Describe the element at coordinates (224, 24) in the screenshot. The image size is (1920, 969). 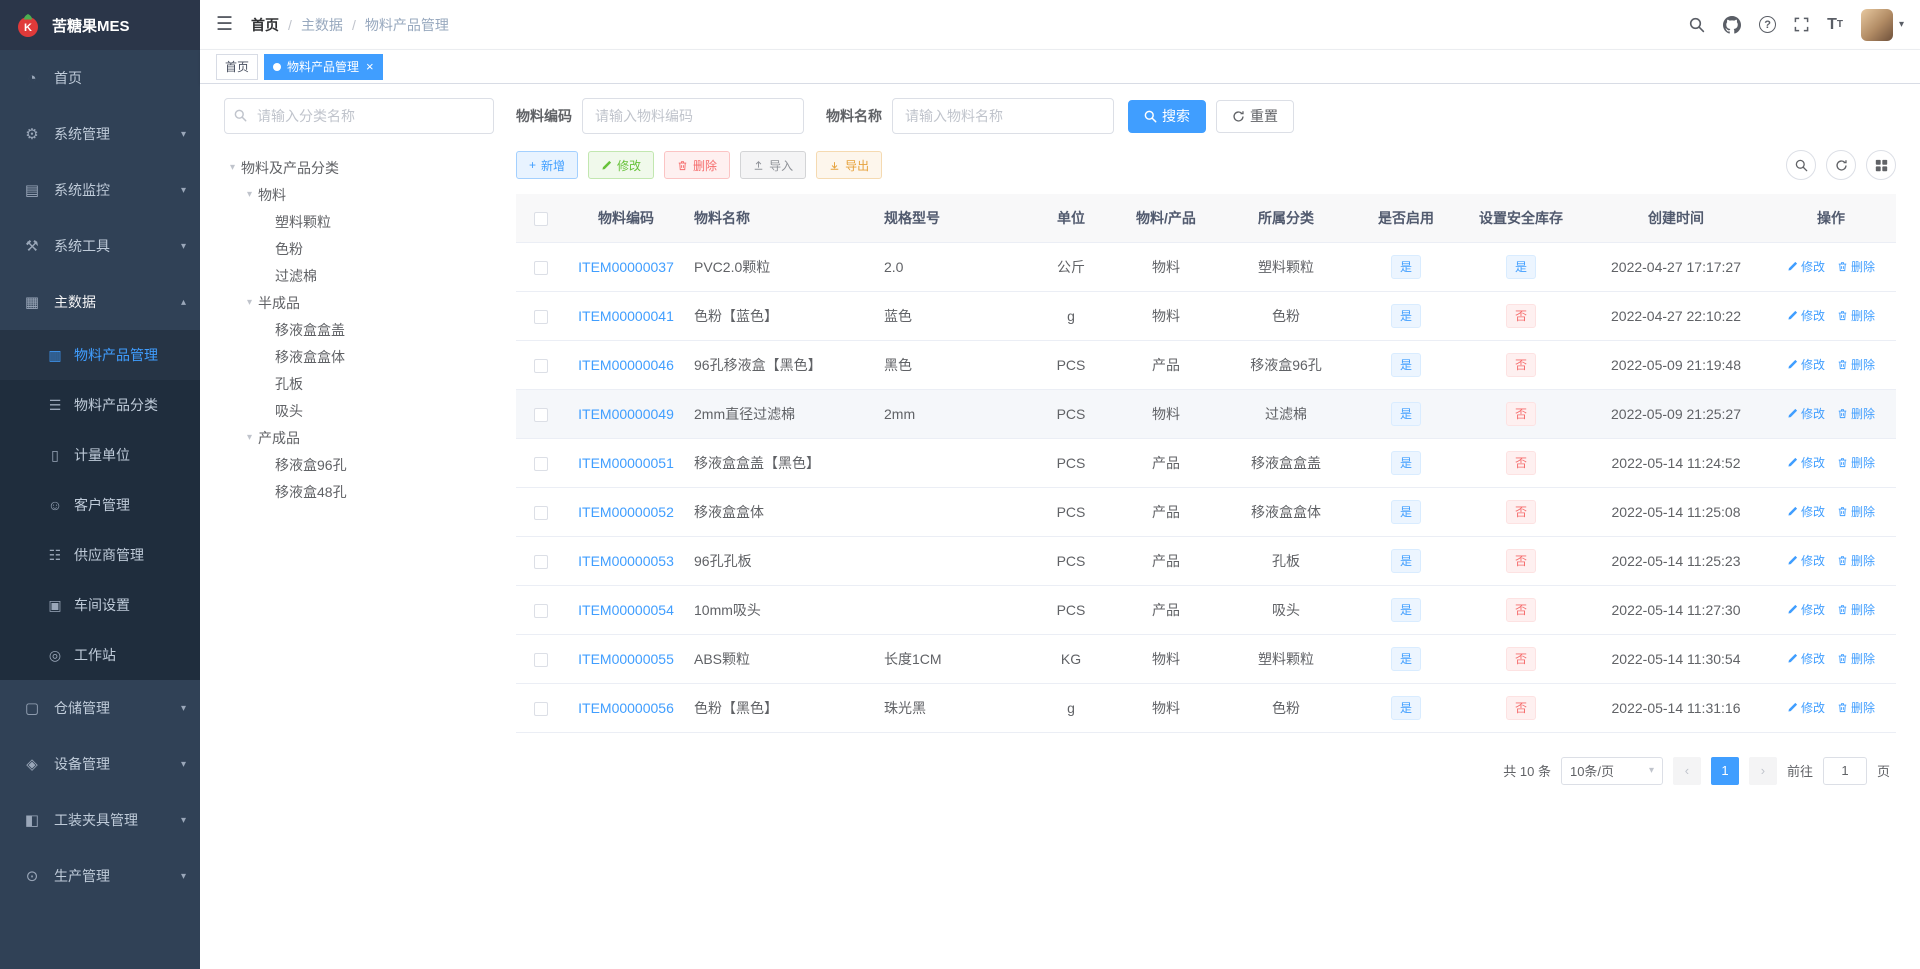
I see `hamburger-icon: ☰` at that location.